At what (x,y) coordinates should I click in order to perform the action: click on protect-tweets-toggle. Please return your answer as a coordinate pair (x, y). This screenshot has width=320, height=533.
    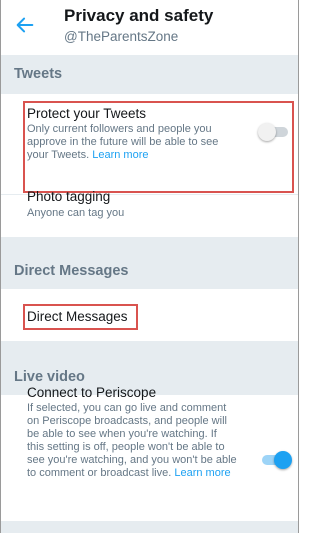
    Looking at the image, I should click on (274, 132).